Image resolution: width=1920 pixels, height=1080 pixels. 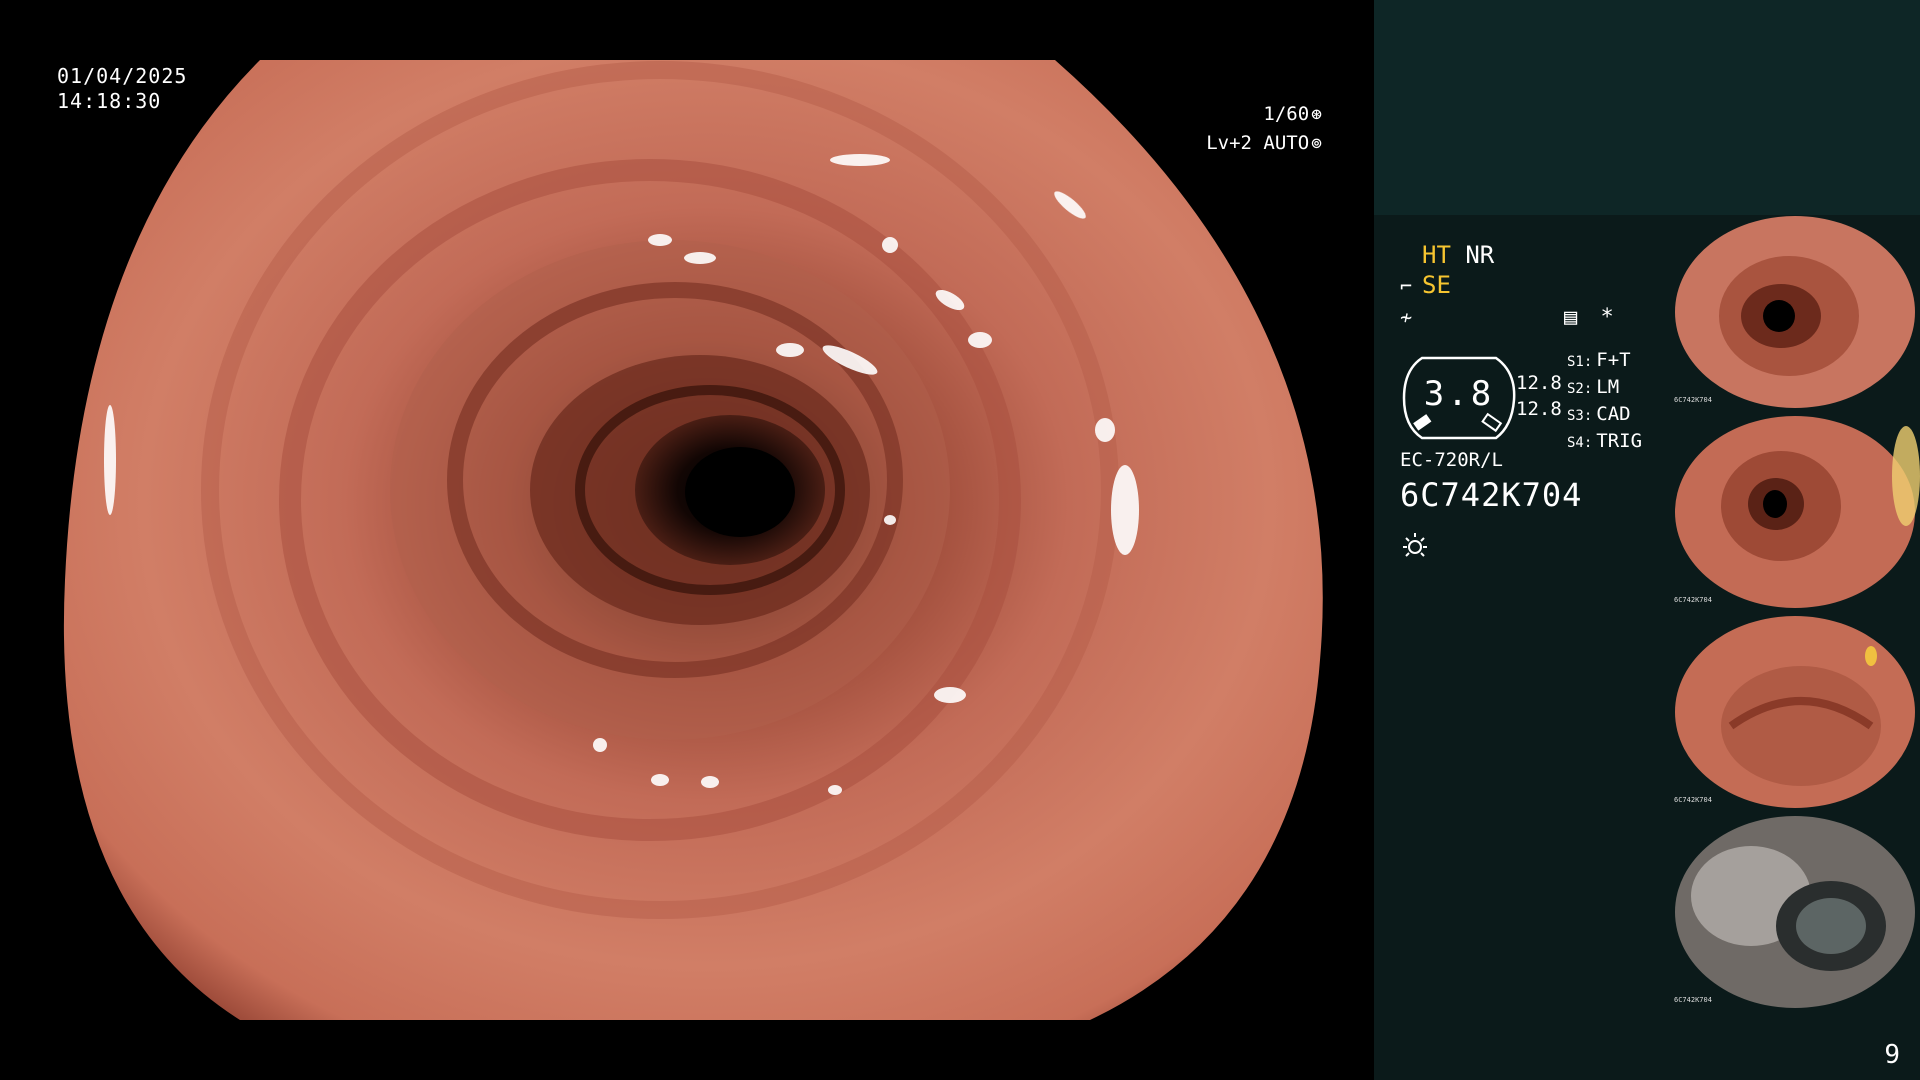 What do you see at coordinates (1406, 317) in the screenshot?
I see `freeze-icon: ≁` at bounding box center [1406, 317].